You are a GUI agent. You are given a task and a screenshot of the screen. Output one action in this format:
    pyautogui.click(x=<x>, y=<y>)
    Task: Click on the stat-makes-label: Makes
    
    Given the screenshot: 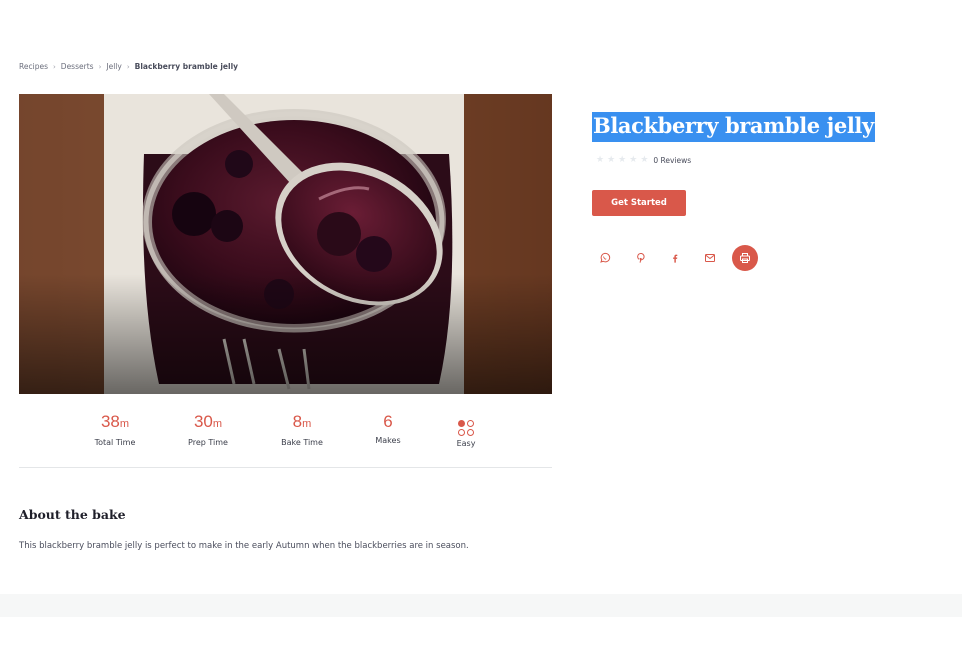 What is the action you would take?
    pyautogui.click(x=388, y=440)
    